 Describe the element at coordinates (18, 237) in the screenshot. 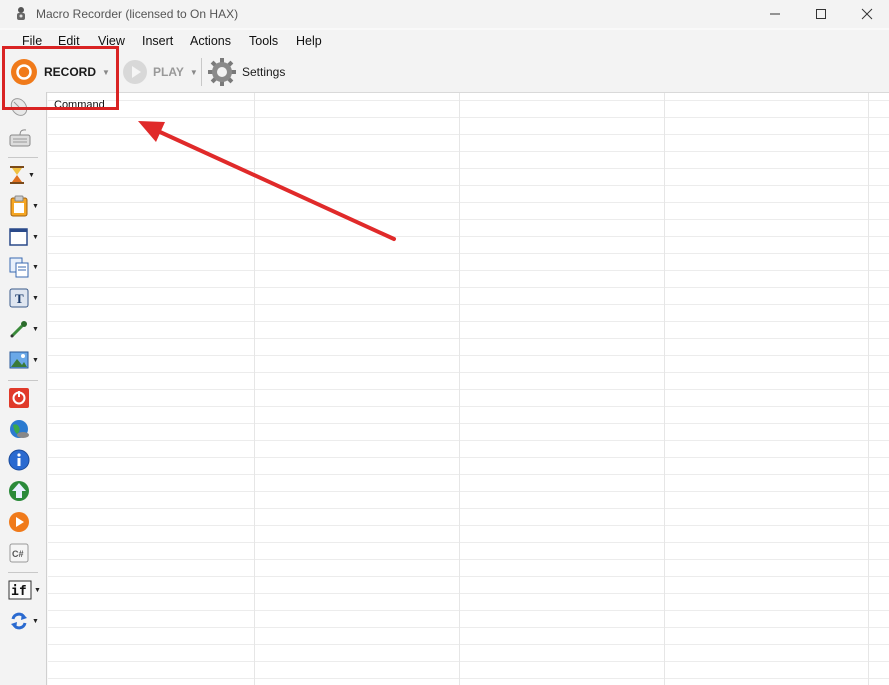

I see `window-icon` at that location.